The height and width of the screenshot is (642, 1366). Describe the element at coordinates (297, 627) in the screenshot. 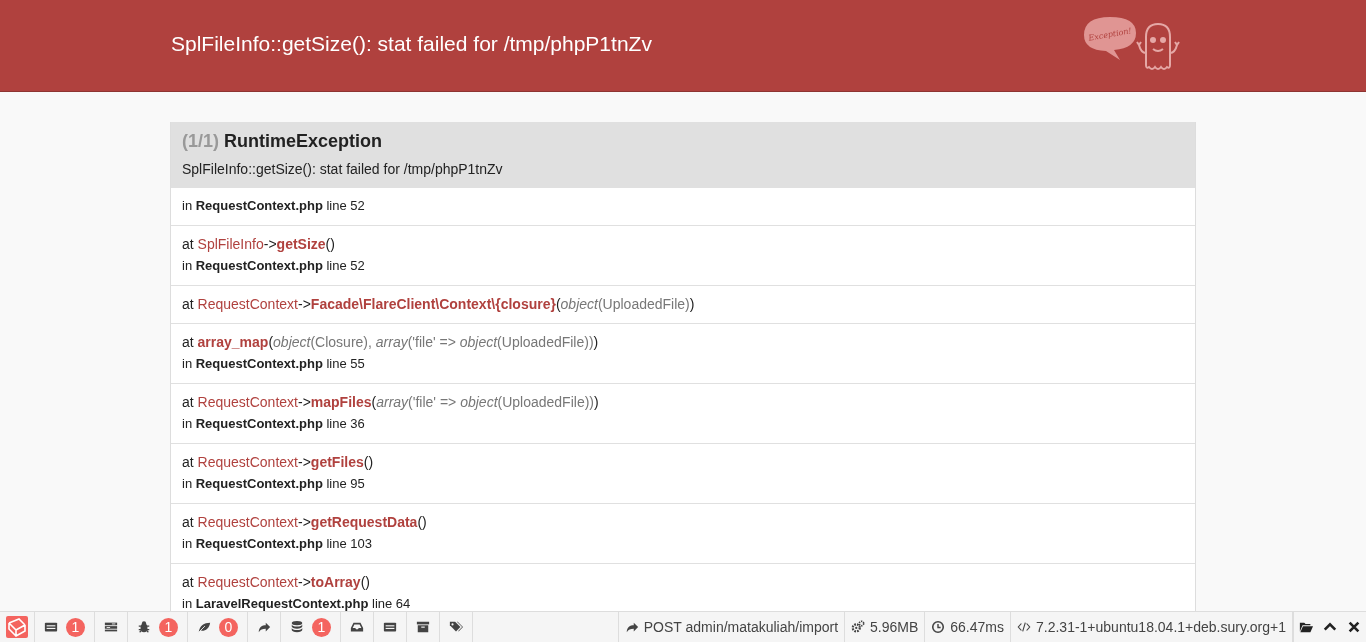

I see `database-icon` at that location.